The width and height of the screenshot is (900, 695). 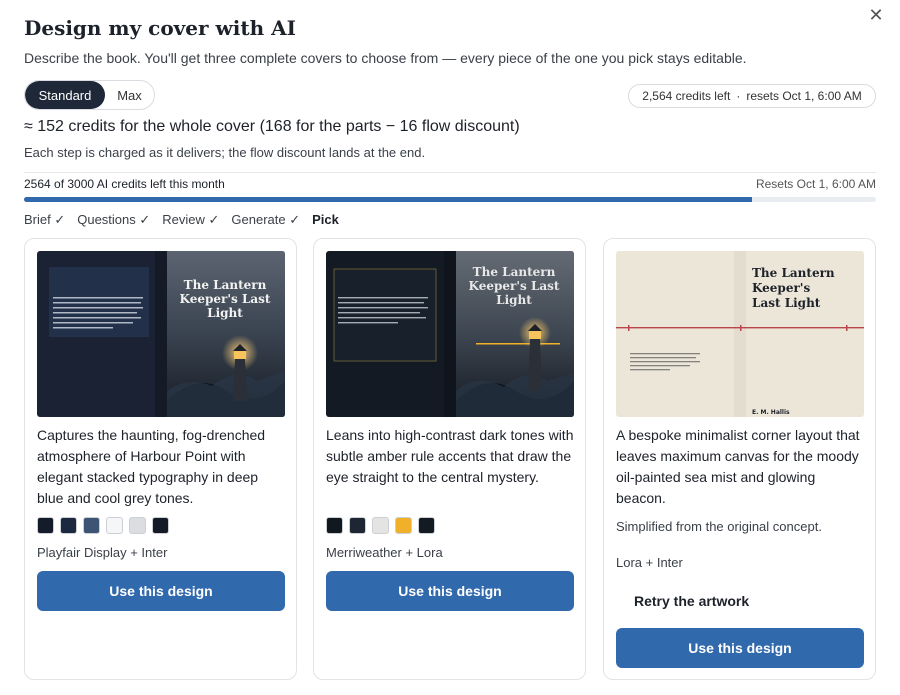 I want to click on use-design-button-1: Use this design, so click(x=161, y=591).